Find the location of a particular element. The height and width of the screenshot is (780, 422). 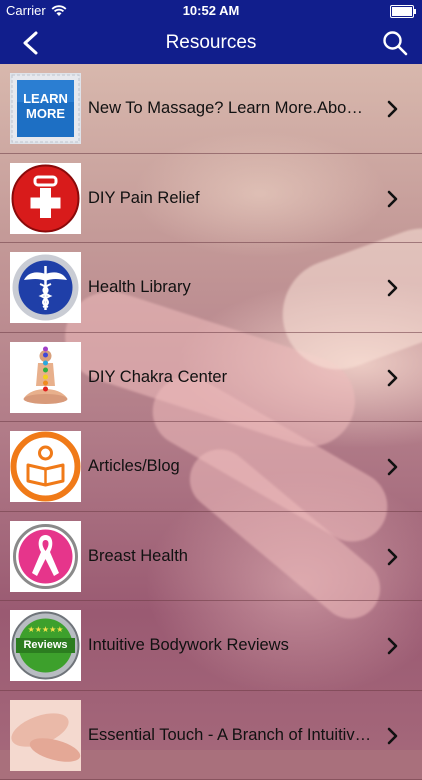

chakra-figure-icon is located at coordinates (45, 377).